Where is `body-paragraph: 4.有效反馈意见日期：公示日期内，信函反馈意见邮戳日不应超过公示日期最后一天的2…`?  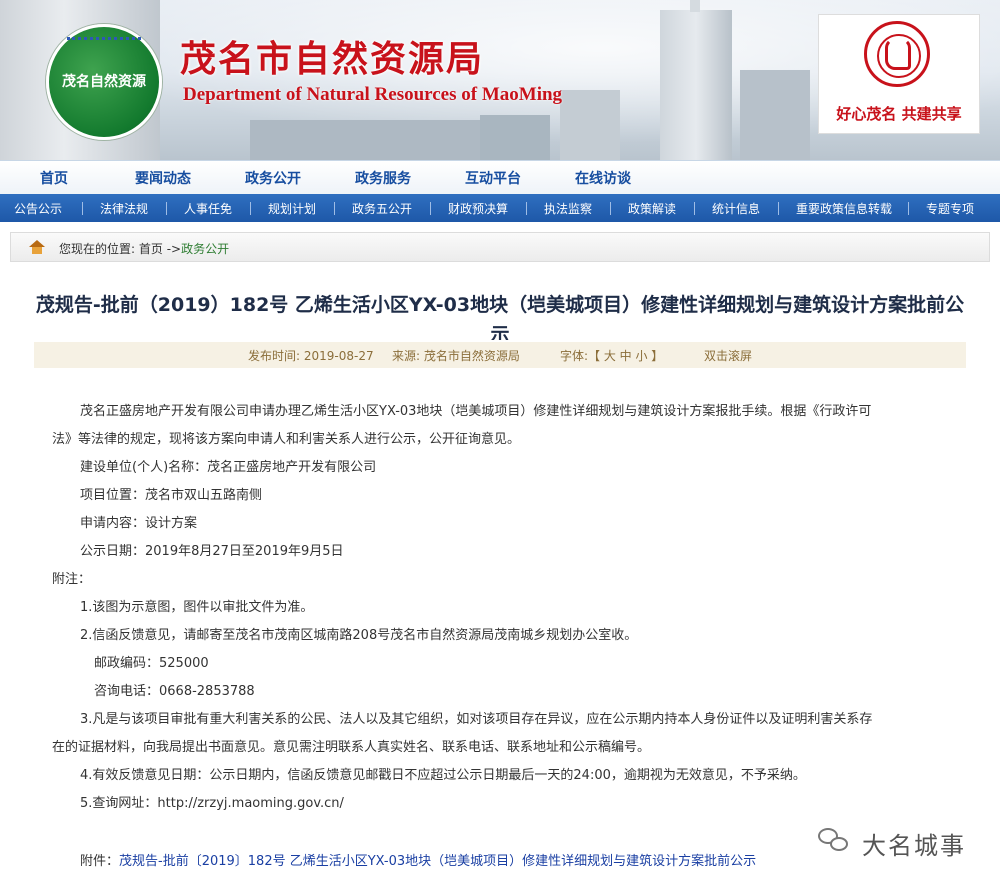 body-paragraph: 4.有效反馈意见日期：公示日期内，信函反馈意见邮戳日不应超过公示日期最后一天的2… is located at coordinates (443, 775).